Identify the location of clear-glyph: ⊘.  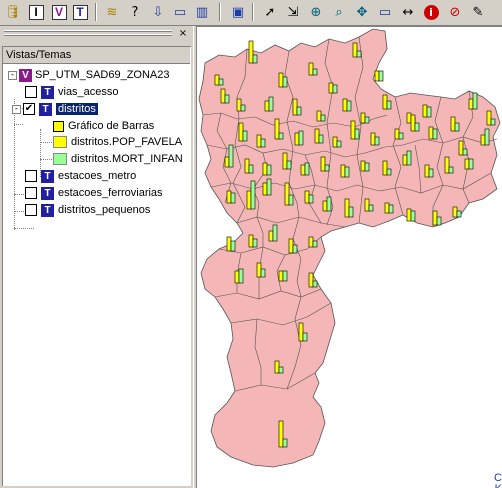
(455, 12).